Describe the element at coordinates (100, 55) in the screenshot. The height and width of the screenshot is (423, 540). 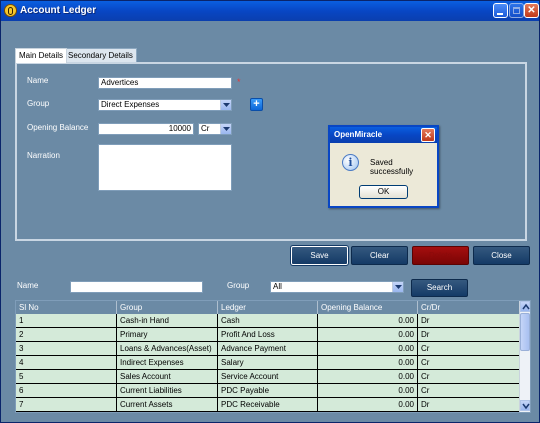
I see `tab-secondary-details: Secondary Details` at that location.